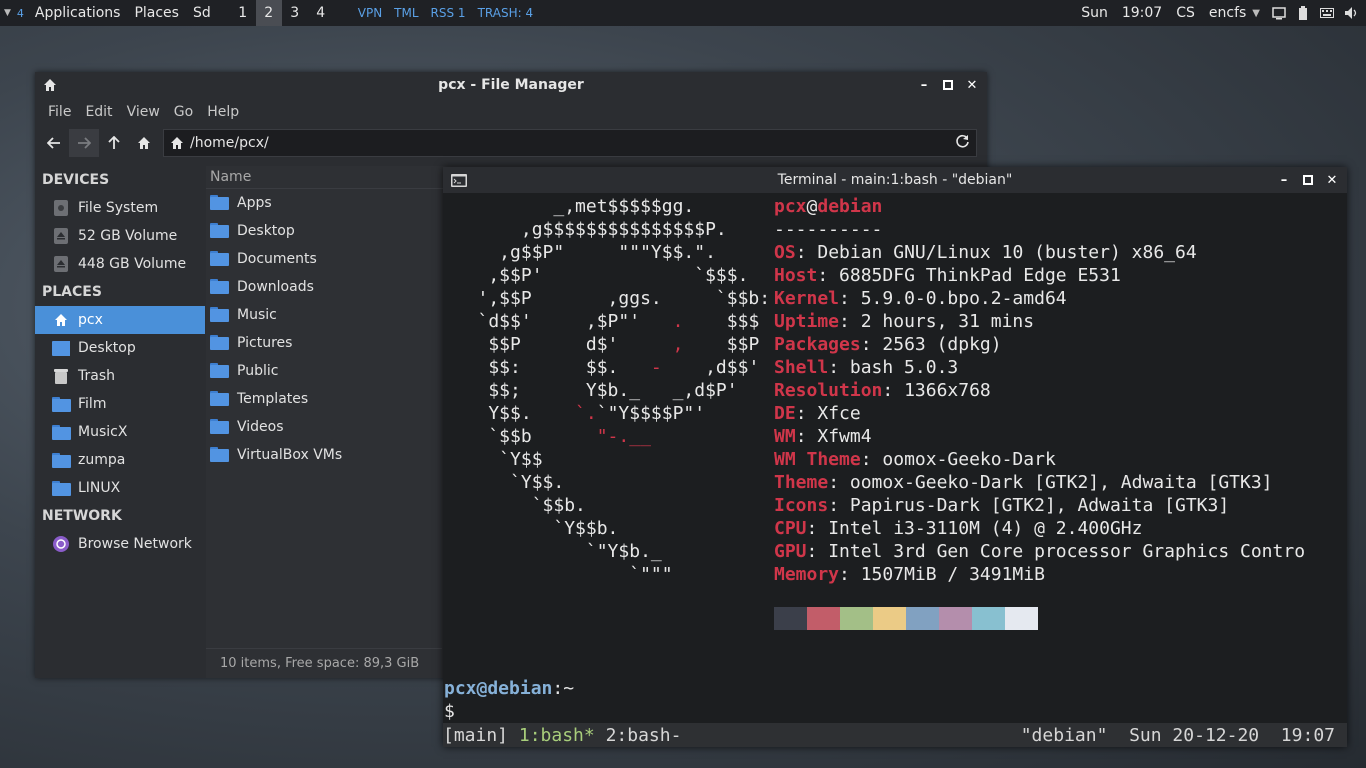  What do you see at coordinates (1234, 13) in the screenshot?
I see `encfs-menu: encfs ▼` at bounding box center [1234, 13].